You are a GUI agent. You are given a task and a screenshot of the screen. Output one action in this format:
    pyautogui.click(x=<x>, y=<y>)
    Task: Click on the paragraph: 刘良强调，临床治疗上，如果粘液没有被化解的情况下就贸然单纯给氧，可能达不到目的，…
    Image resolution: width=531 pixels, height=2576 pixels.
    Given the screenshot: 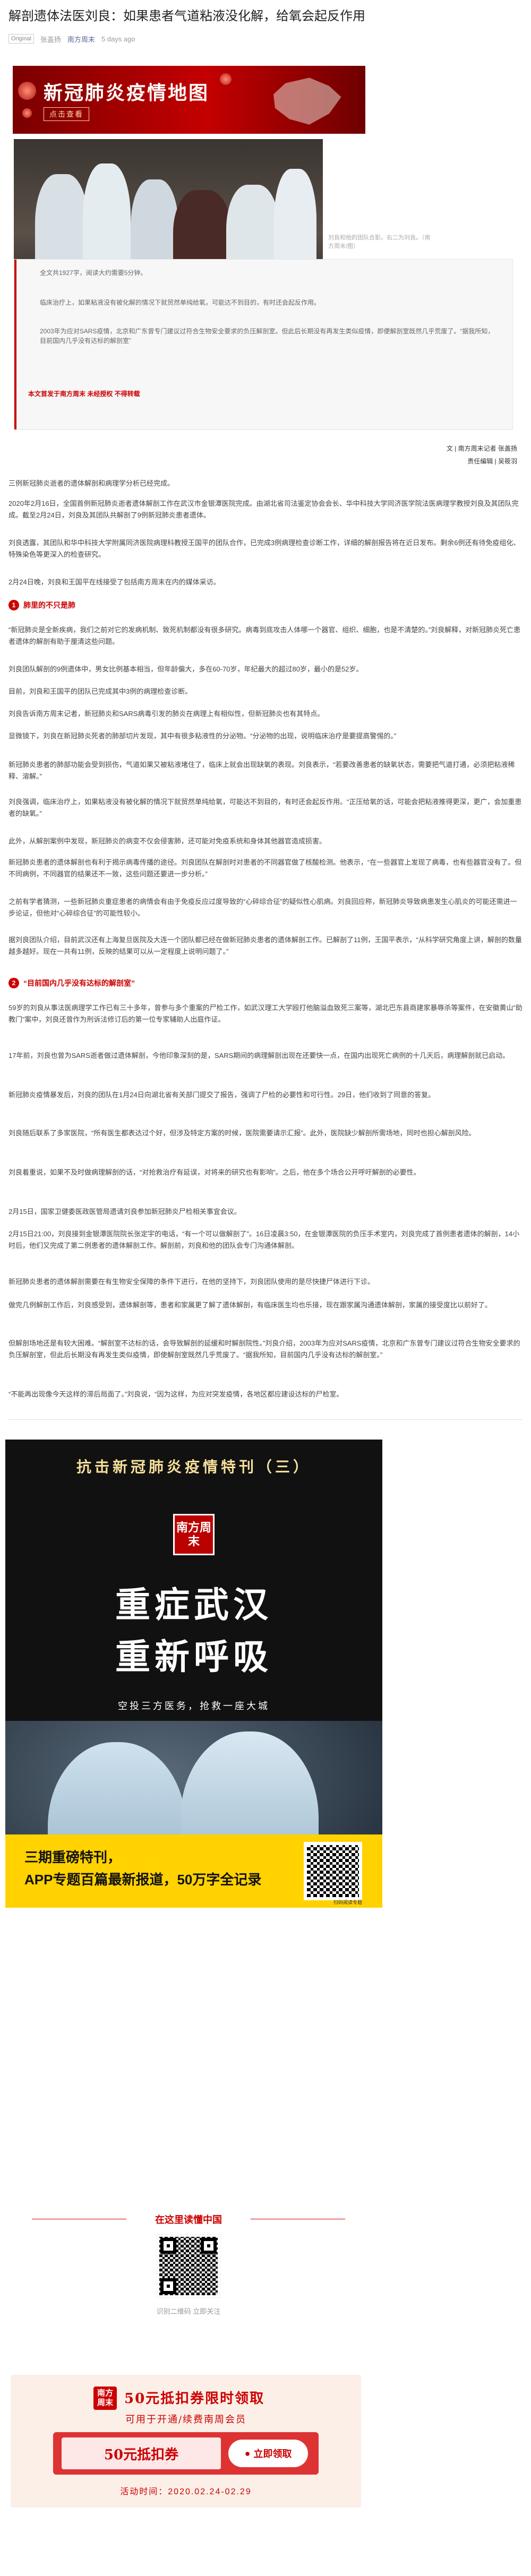 What is the action you would take?
    pyautogui.click(x=265, y=807)
    